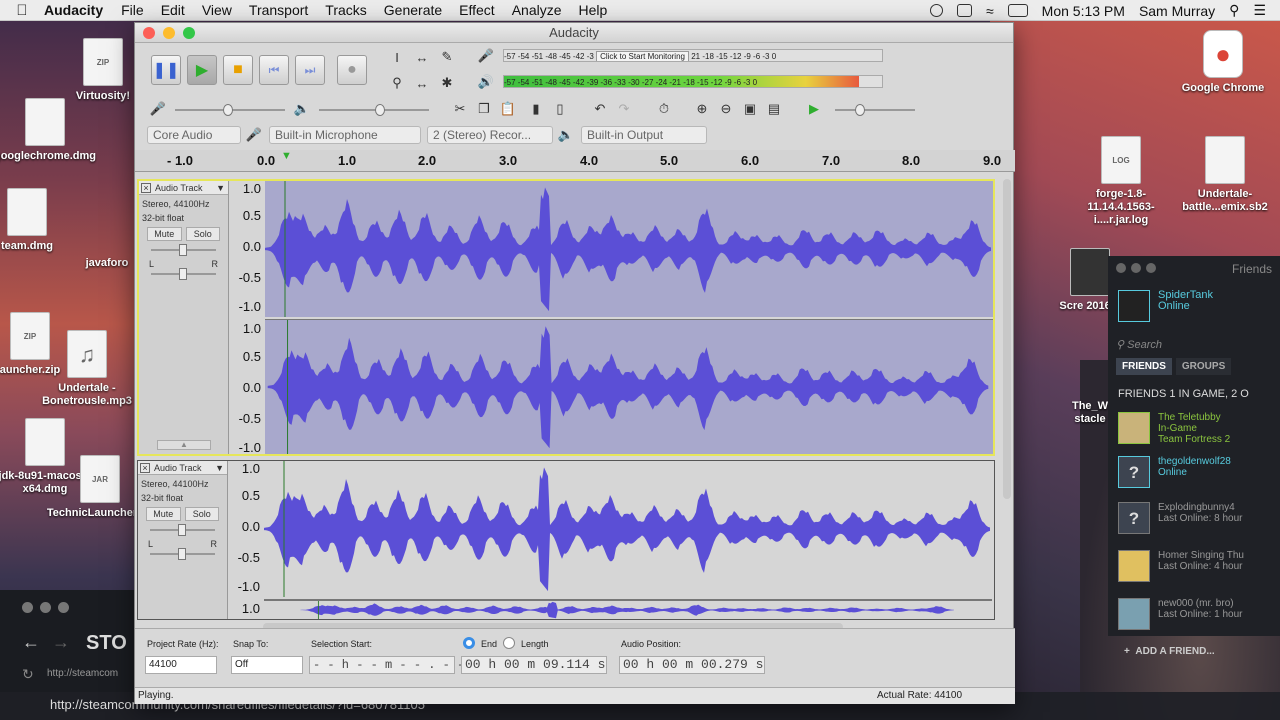 This screenshot has height=720, width=1280. I want to click on vertical-scale: 1.0 0.5 0.0 -0.5 -1.0 1.0, so click(246, 540).